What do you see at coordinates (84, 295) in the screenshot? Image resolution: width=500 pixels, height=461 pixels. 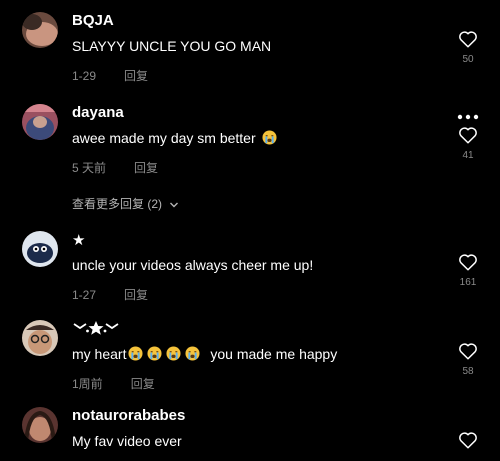 I see `comment-date: 1-27` at bounding box center [84, 295].